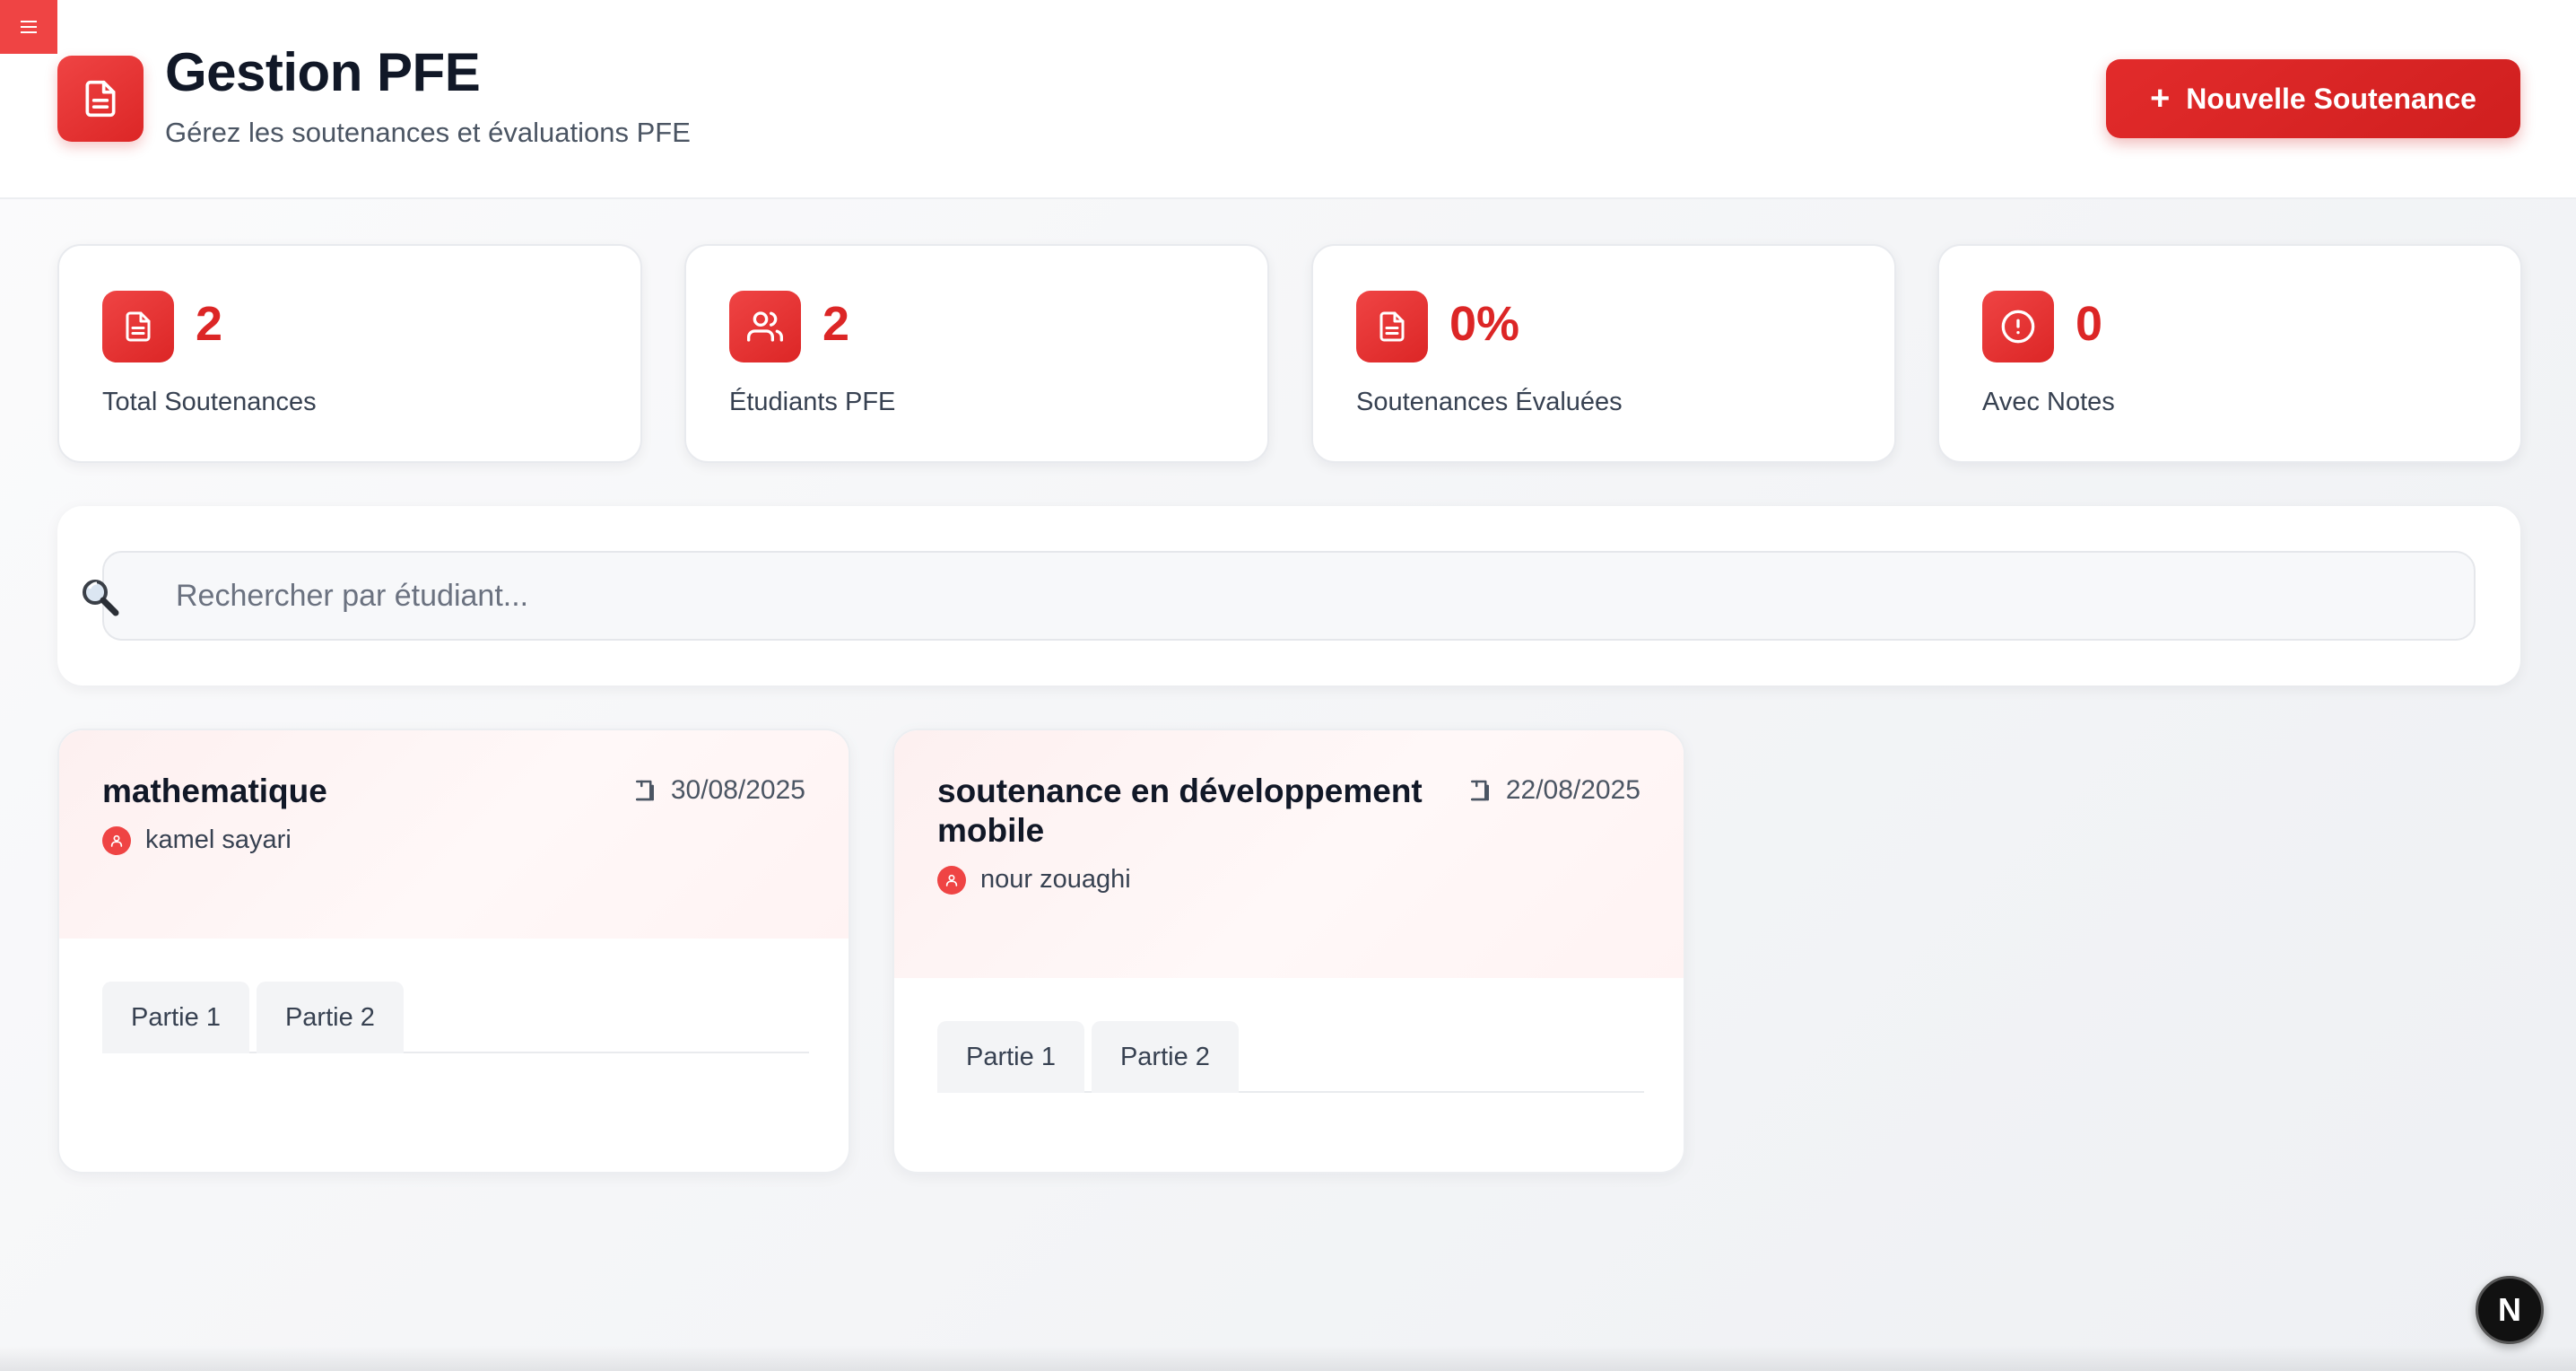 The height and width of the screenshot is (1371, 2576). Describe the element at coordinates (323, 72) in the screenshot. I see `page-title: Gestion PFE` at that location.